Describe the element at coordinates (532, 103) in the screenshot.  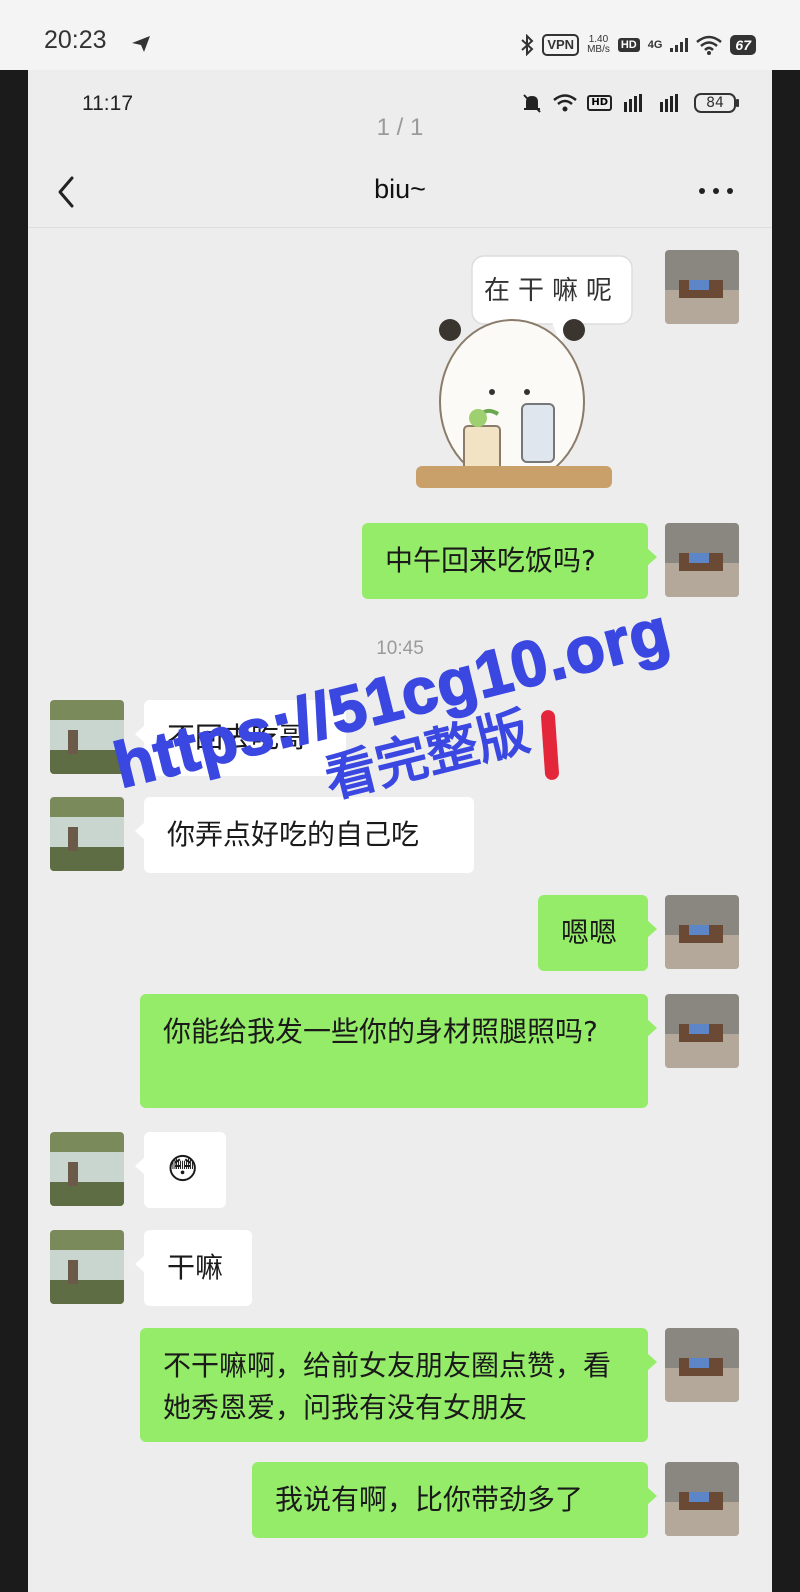
I see `mute-bell-icon` at that location.